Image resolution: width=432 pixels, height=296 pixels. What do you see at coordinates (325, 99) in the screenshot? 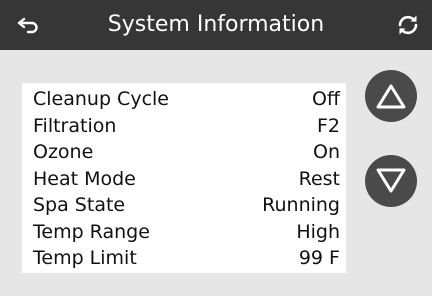
I see `info-value: Off` at bounding box center [325, 99].